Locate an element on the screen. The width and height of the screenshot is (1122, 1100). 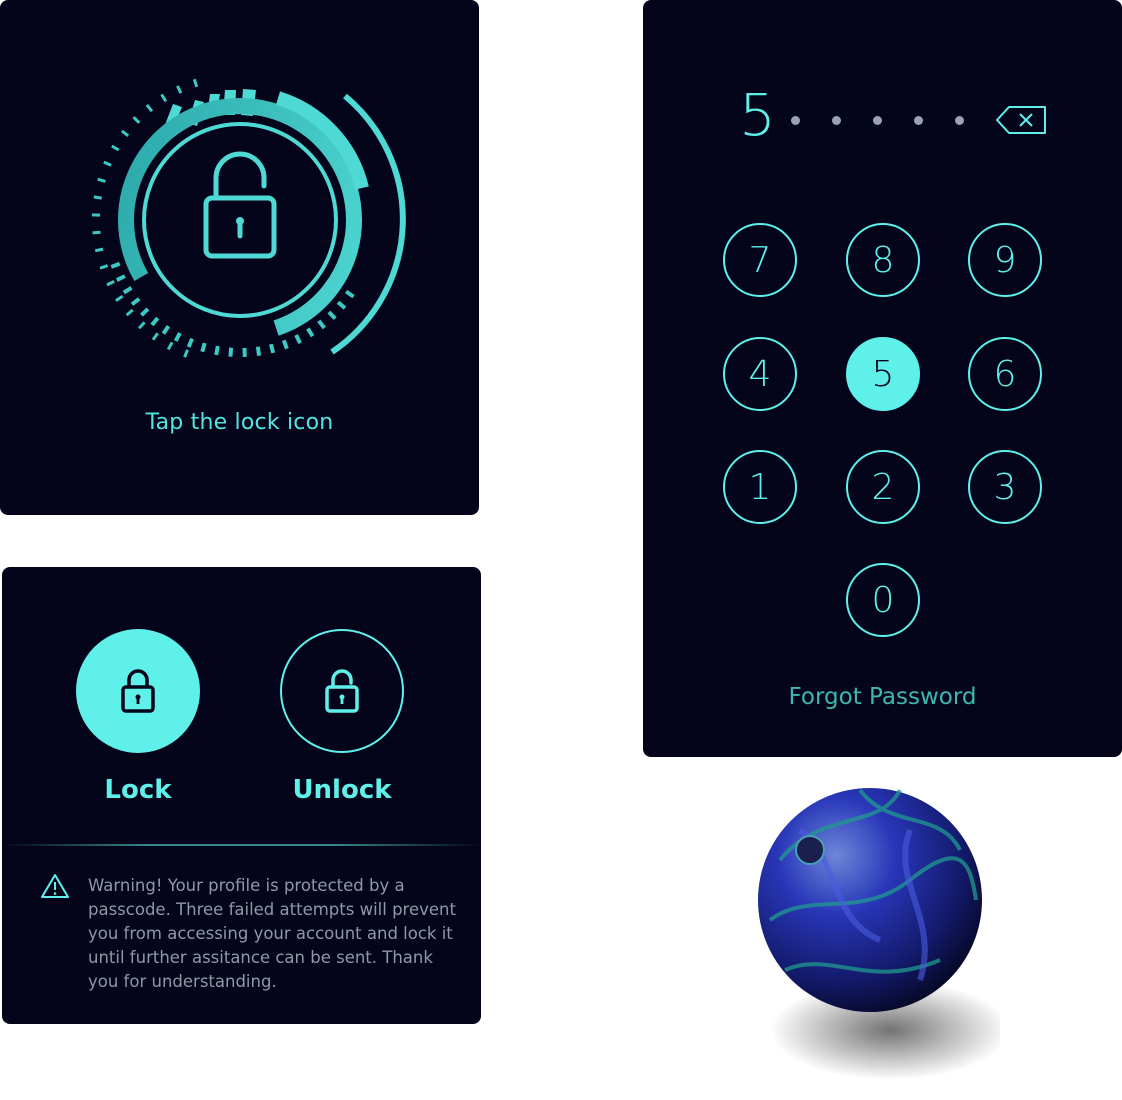
decorative-sphere-image is located at coordinates (879, 934).